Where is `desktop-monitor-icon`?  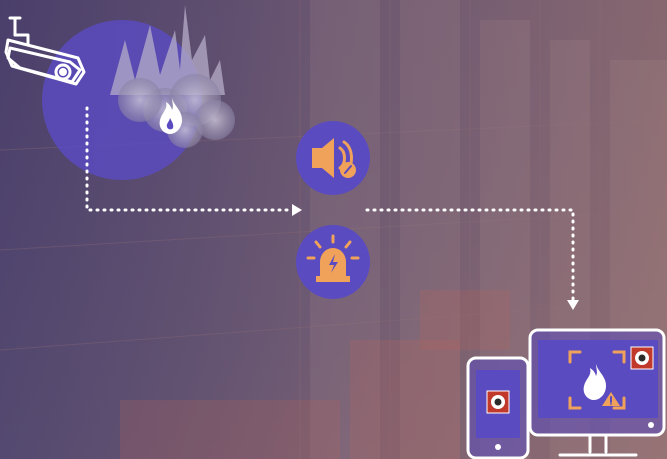 desktop-monitor-icon is located at coordinates (597, 392).